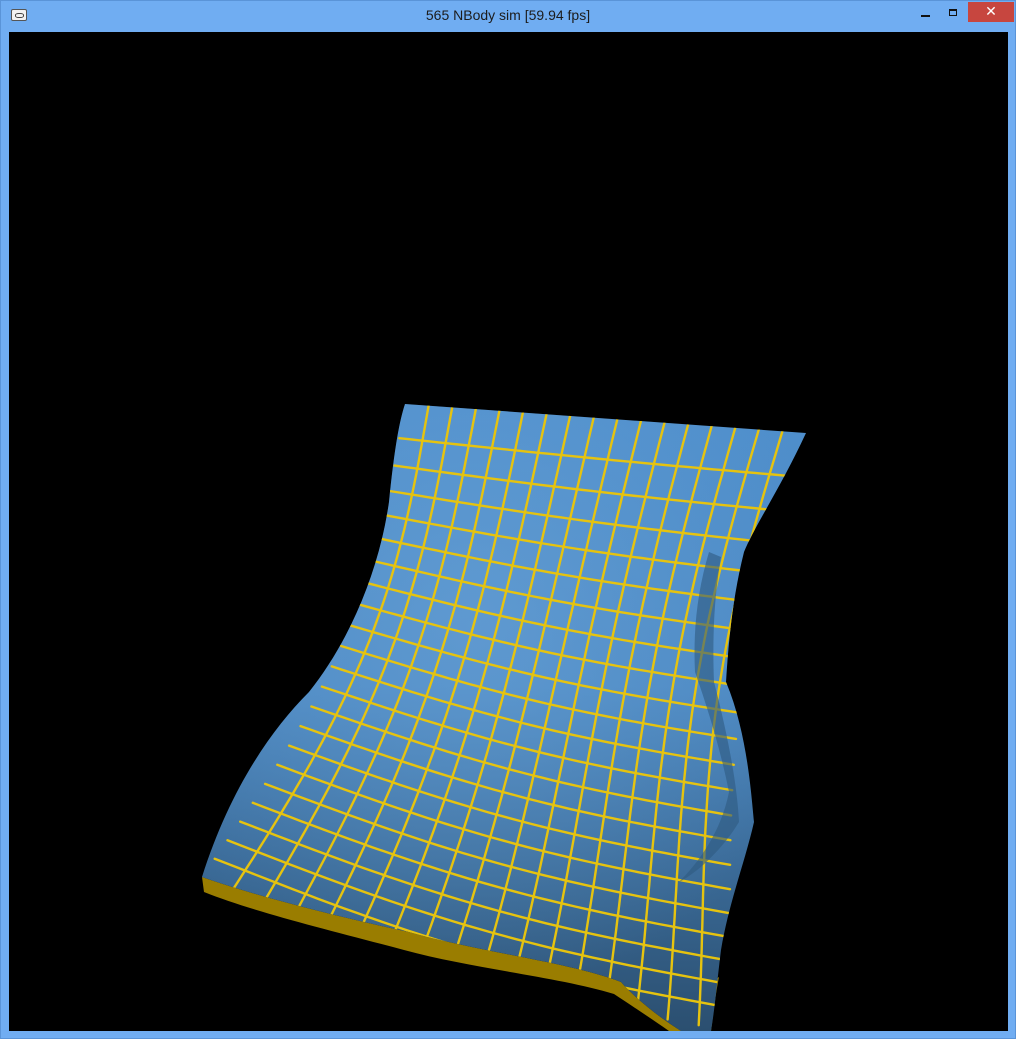  I want to click on close-button: ✕, so click(991, 12).